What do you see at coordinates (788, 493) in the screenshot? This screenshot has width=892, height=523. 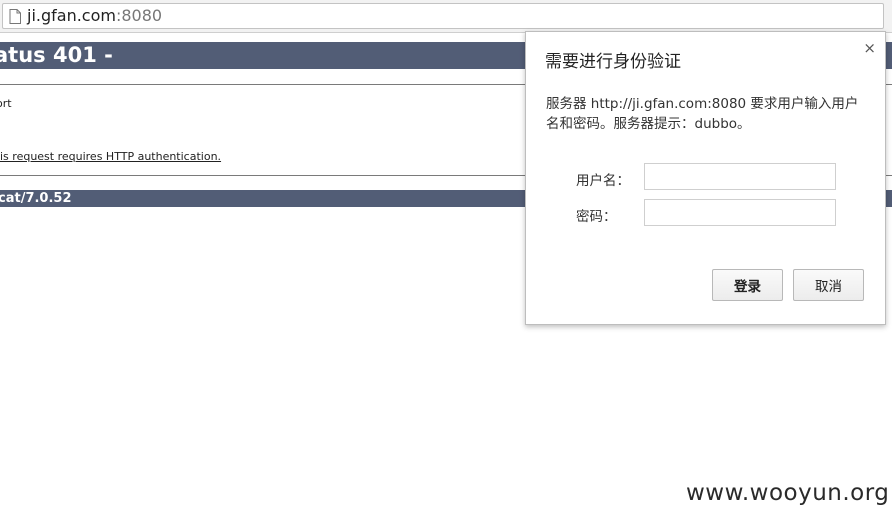 I see `watermark: www.wooyun.org` at bounding box center [788, 493].